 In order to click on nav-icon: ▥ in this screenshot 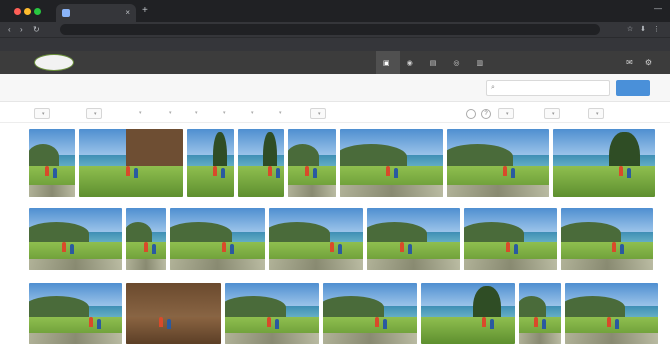, I will do `click(480, 63)`.